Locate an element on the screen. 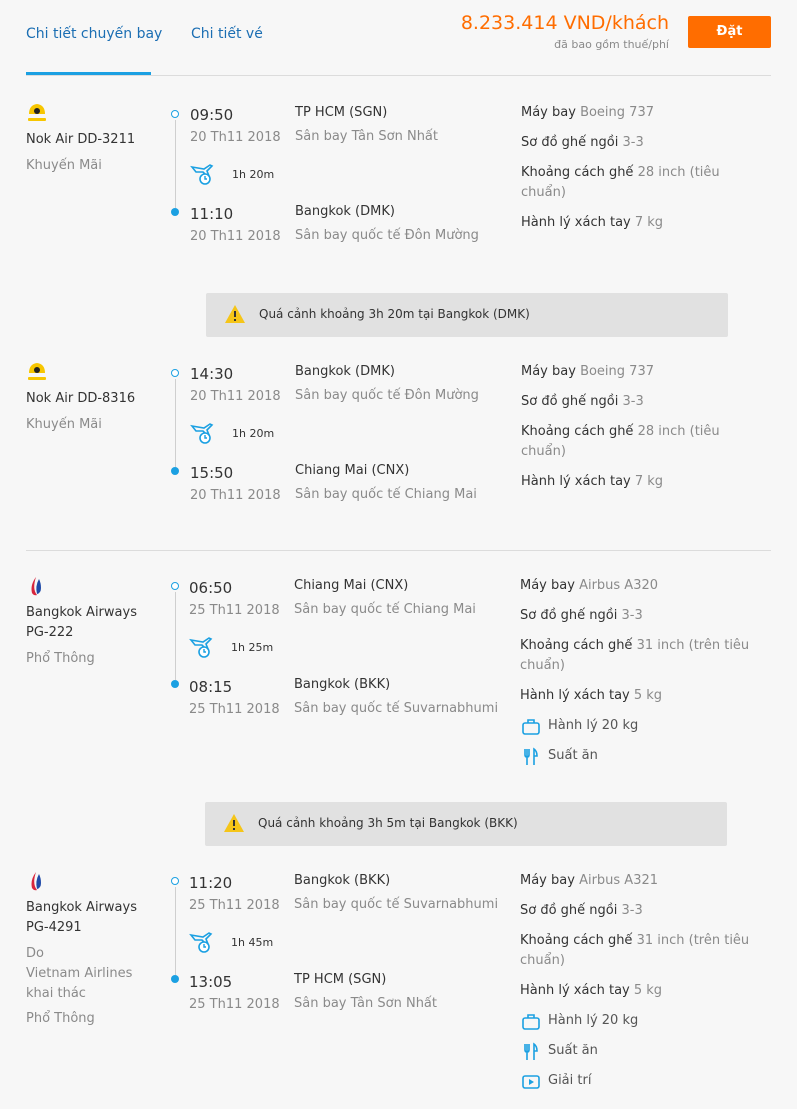  price-tax-note: đã bao gồm thuế/phí is located at coordinates (611, 44).